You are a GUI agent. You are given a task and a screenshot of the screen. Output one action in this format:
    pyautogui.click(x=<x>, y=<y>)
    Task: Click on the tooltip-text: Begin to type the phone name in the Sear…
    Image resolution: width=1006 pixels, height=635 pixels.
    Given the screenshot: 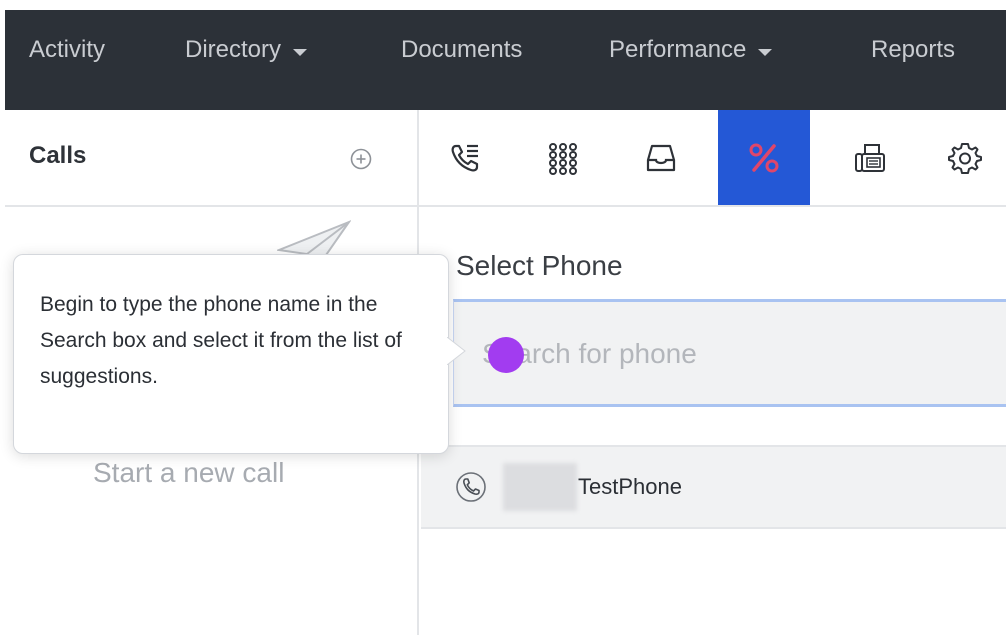 What is the action you would take?
    pyautogui.click(x=221, y=340)
    